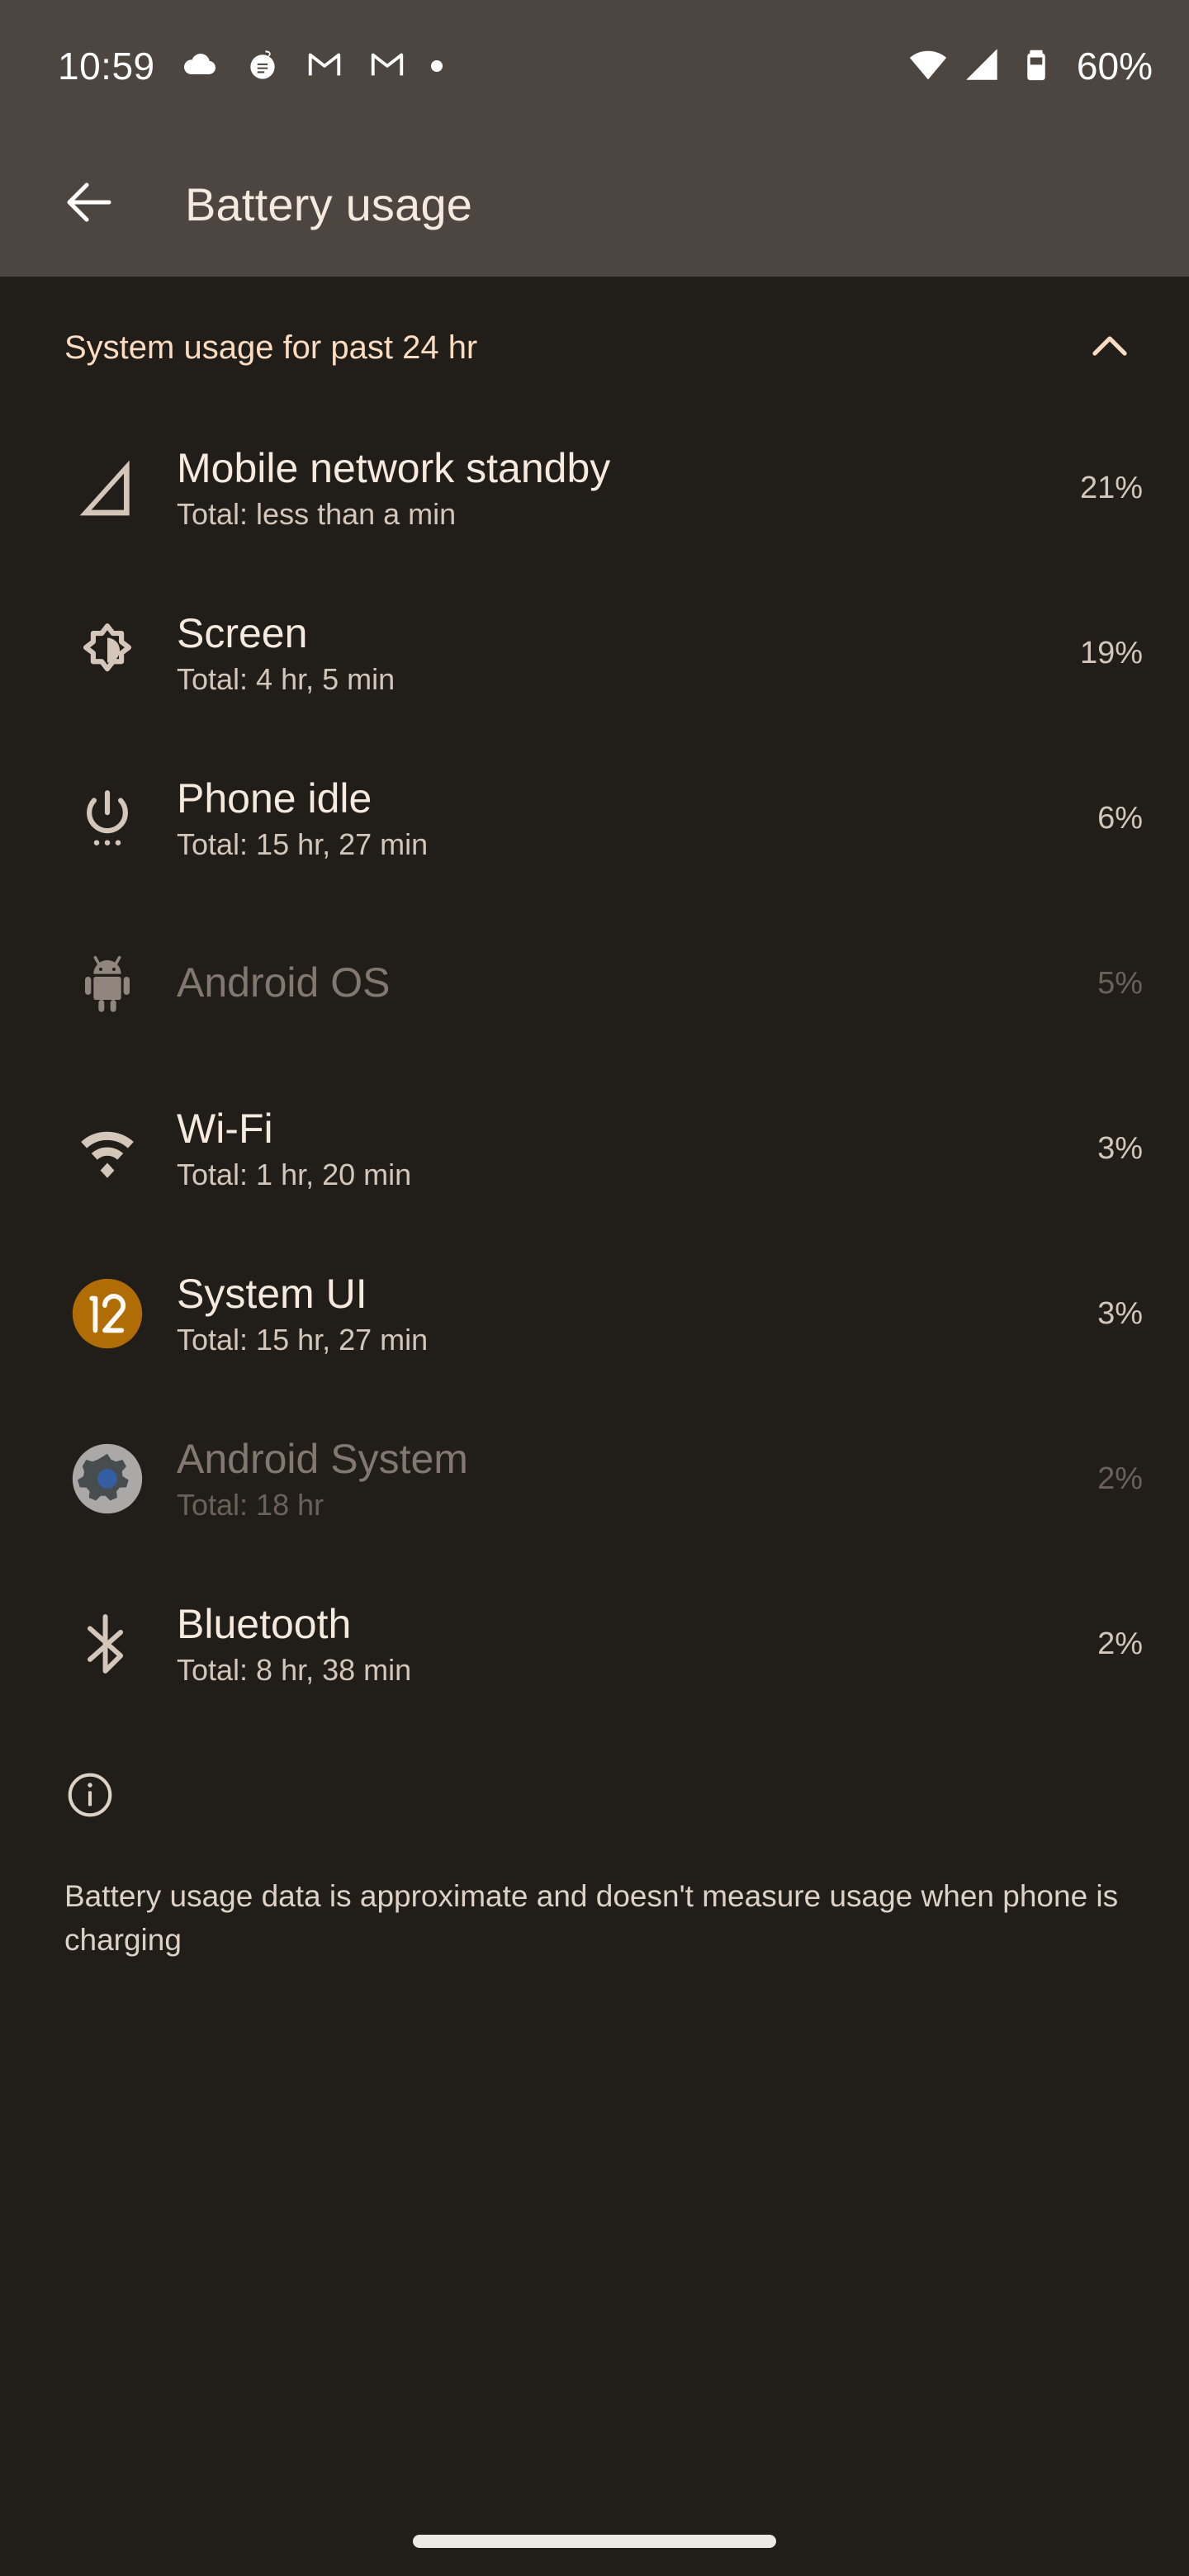 The width and height of the screenshot is (1189, 2576). I want to click on list-item-text: Phone idle Total: 15 hr, 27 min, so click(603, 818).